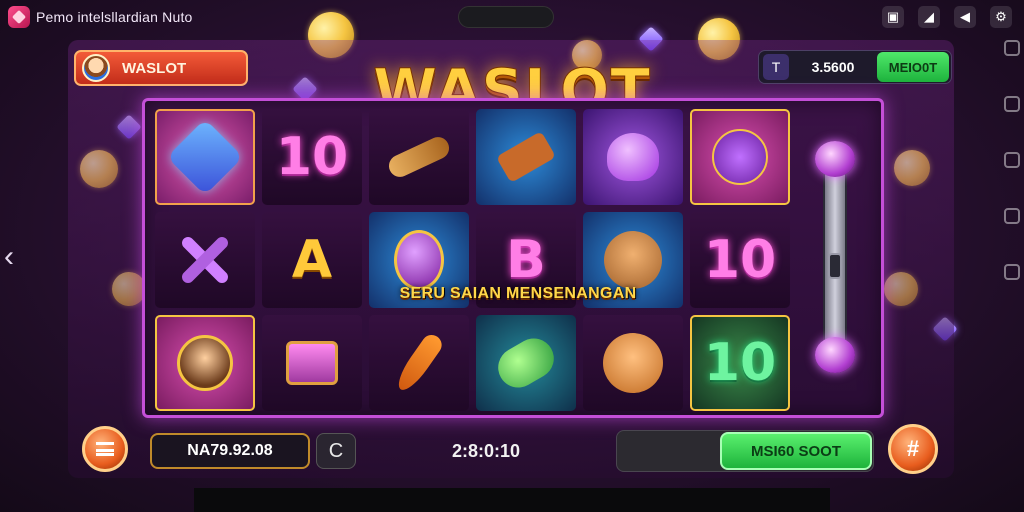  What do you see at coordinates (19, 17) in the screenshot?
I see `app-gem-icon` at bounding box center [19, 17].